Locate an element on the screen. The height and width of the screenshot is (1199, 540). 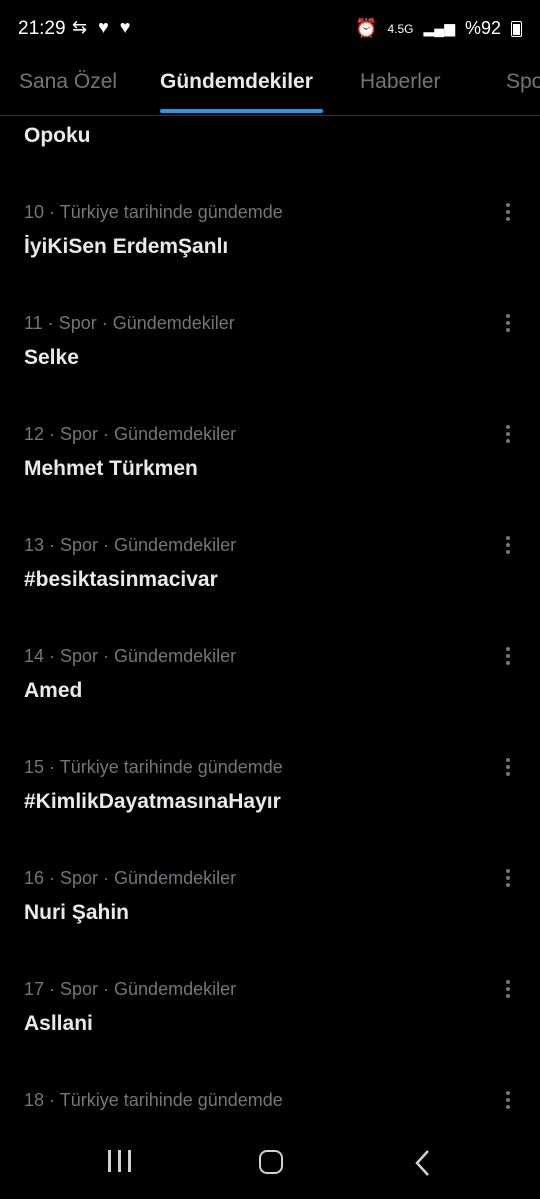
tab-gundemdekiler: Gündemdekiler is located at coordinates (236, 82).